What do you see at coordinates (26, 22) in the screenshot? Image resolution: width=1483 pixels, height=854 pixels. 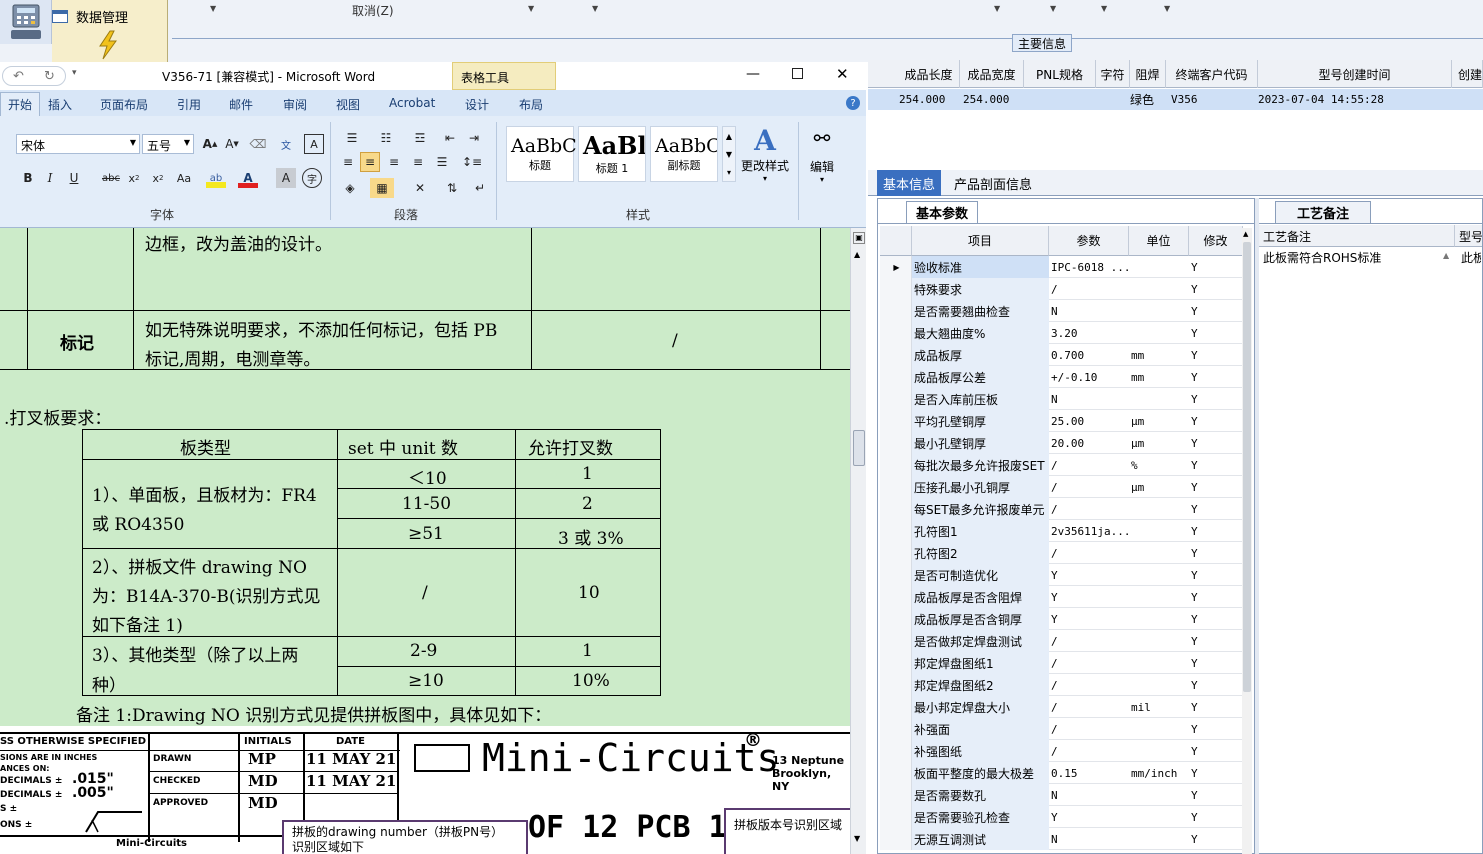 I see `calculator-icon` at bounding box center [26, 22].